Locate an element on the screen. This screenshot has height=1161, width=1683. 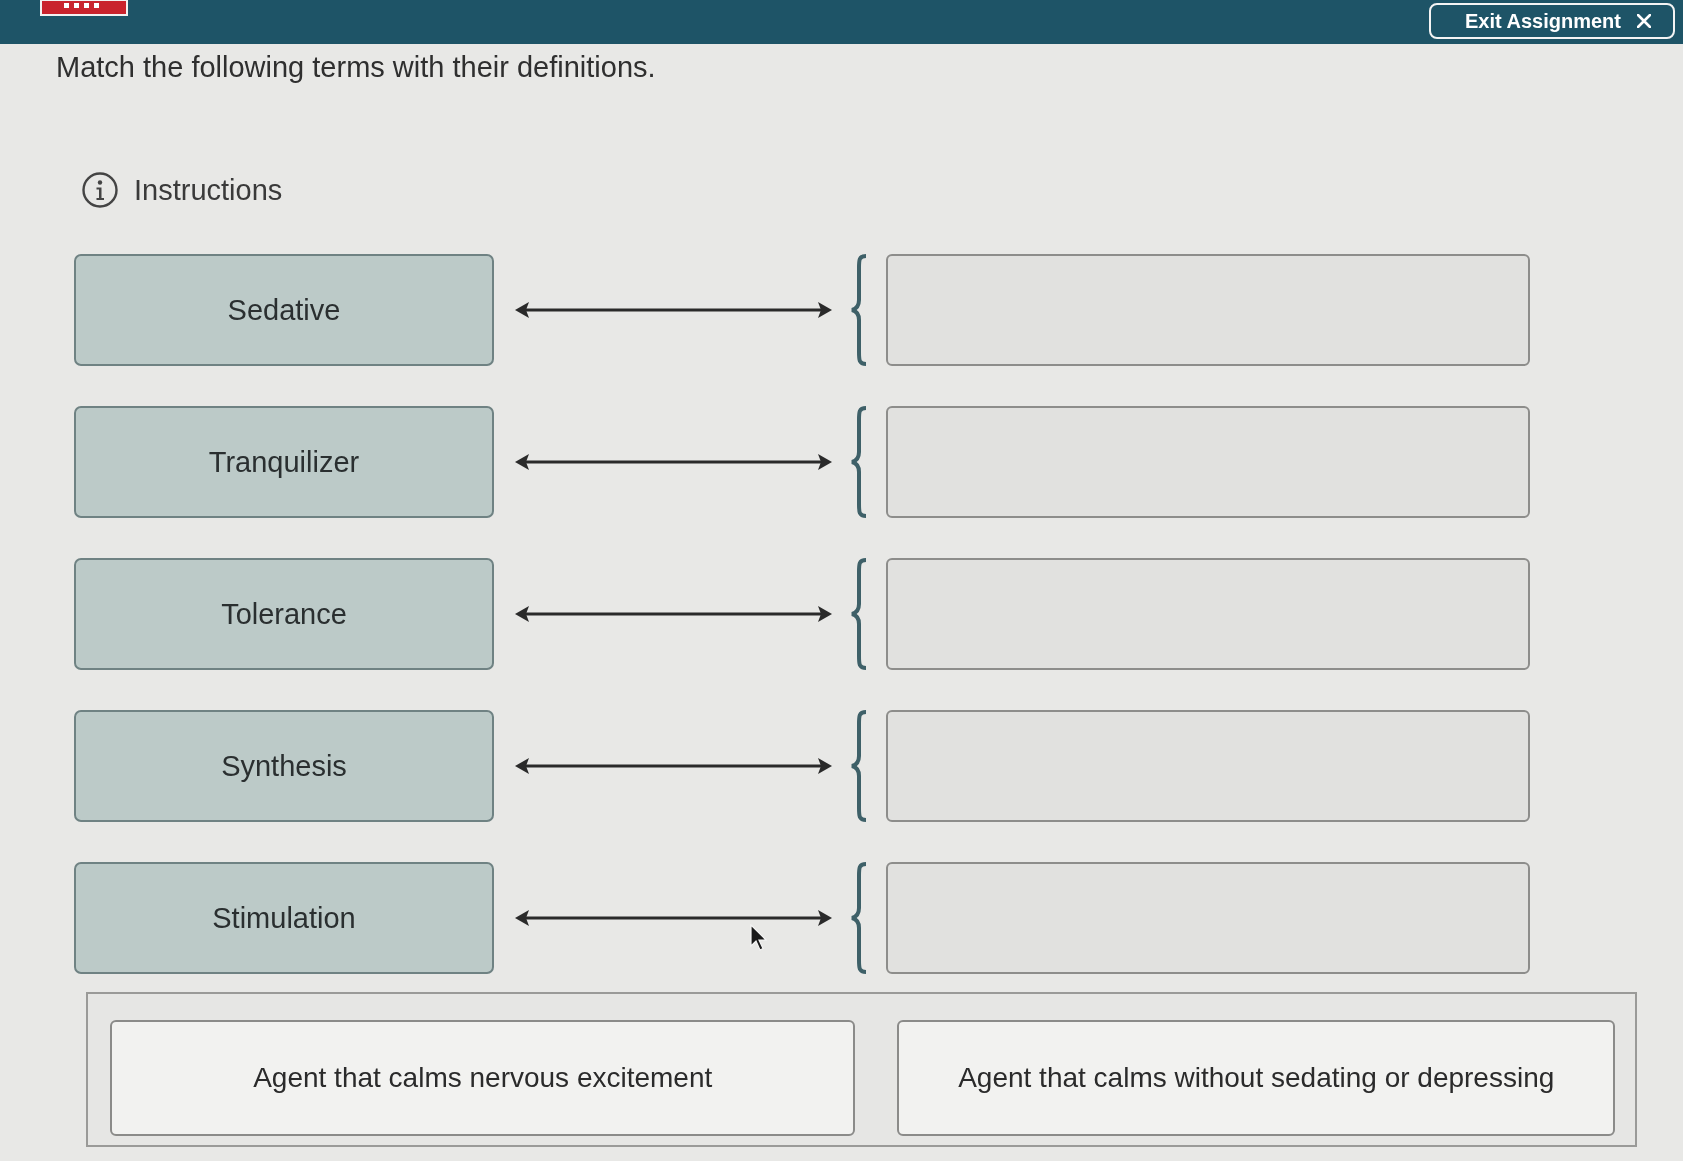
prompt-text: Match the following terms with their definitions. is located at coordinates (356, 67).